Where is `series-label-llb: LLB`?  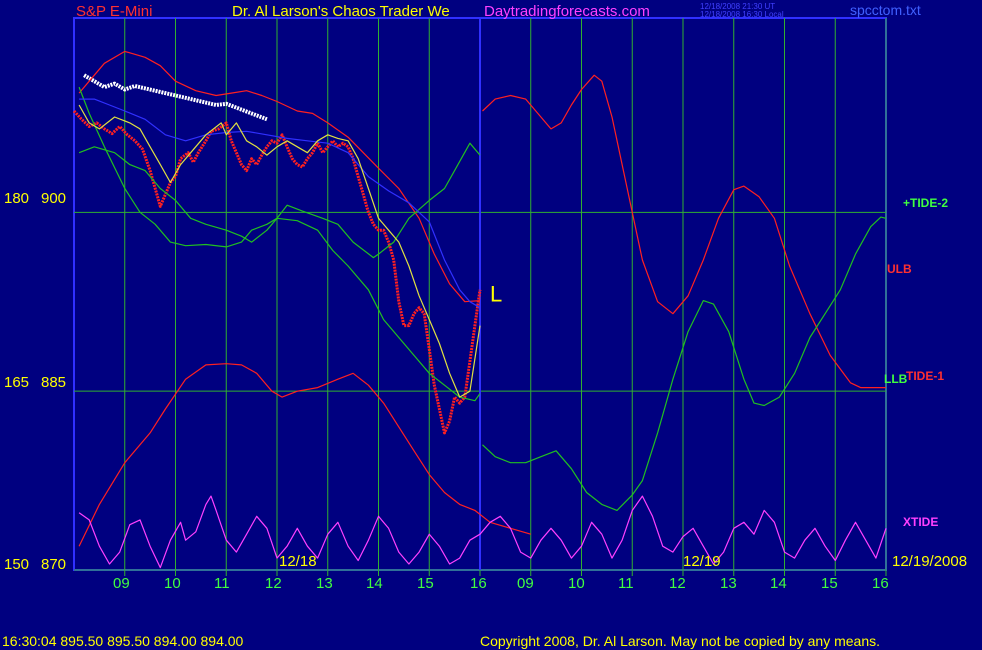 series-label-llb: LLB is located at coordinates (896, 379).